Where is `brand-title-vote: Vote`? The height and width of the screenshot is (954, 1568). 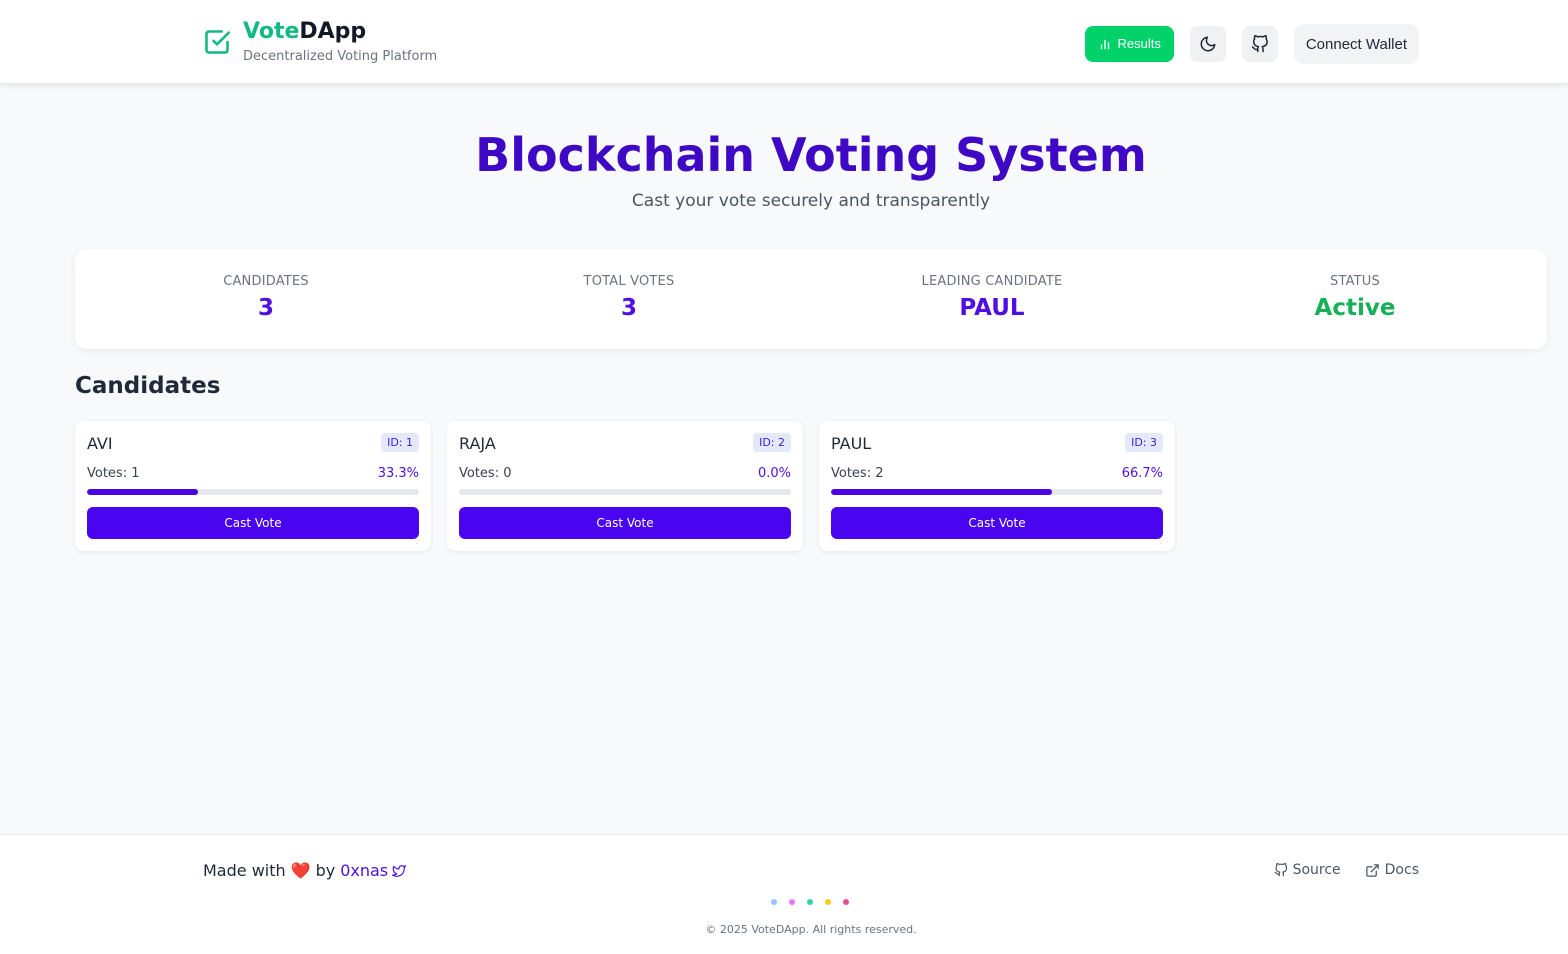 brand-title-vote: Vote is located at coordinates (271, 31).